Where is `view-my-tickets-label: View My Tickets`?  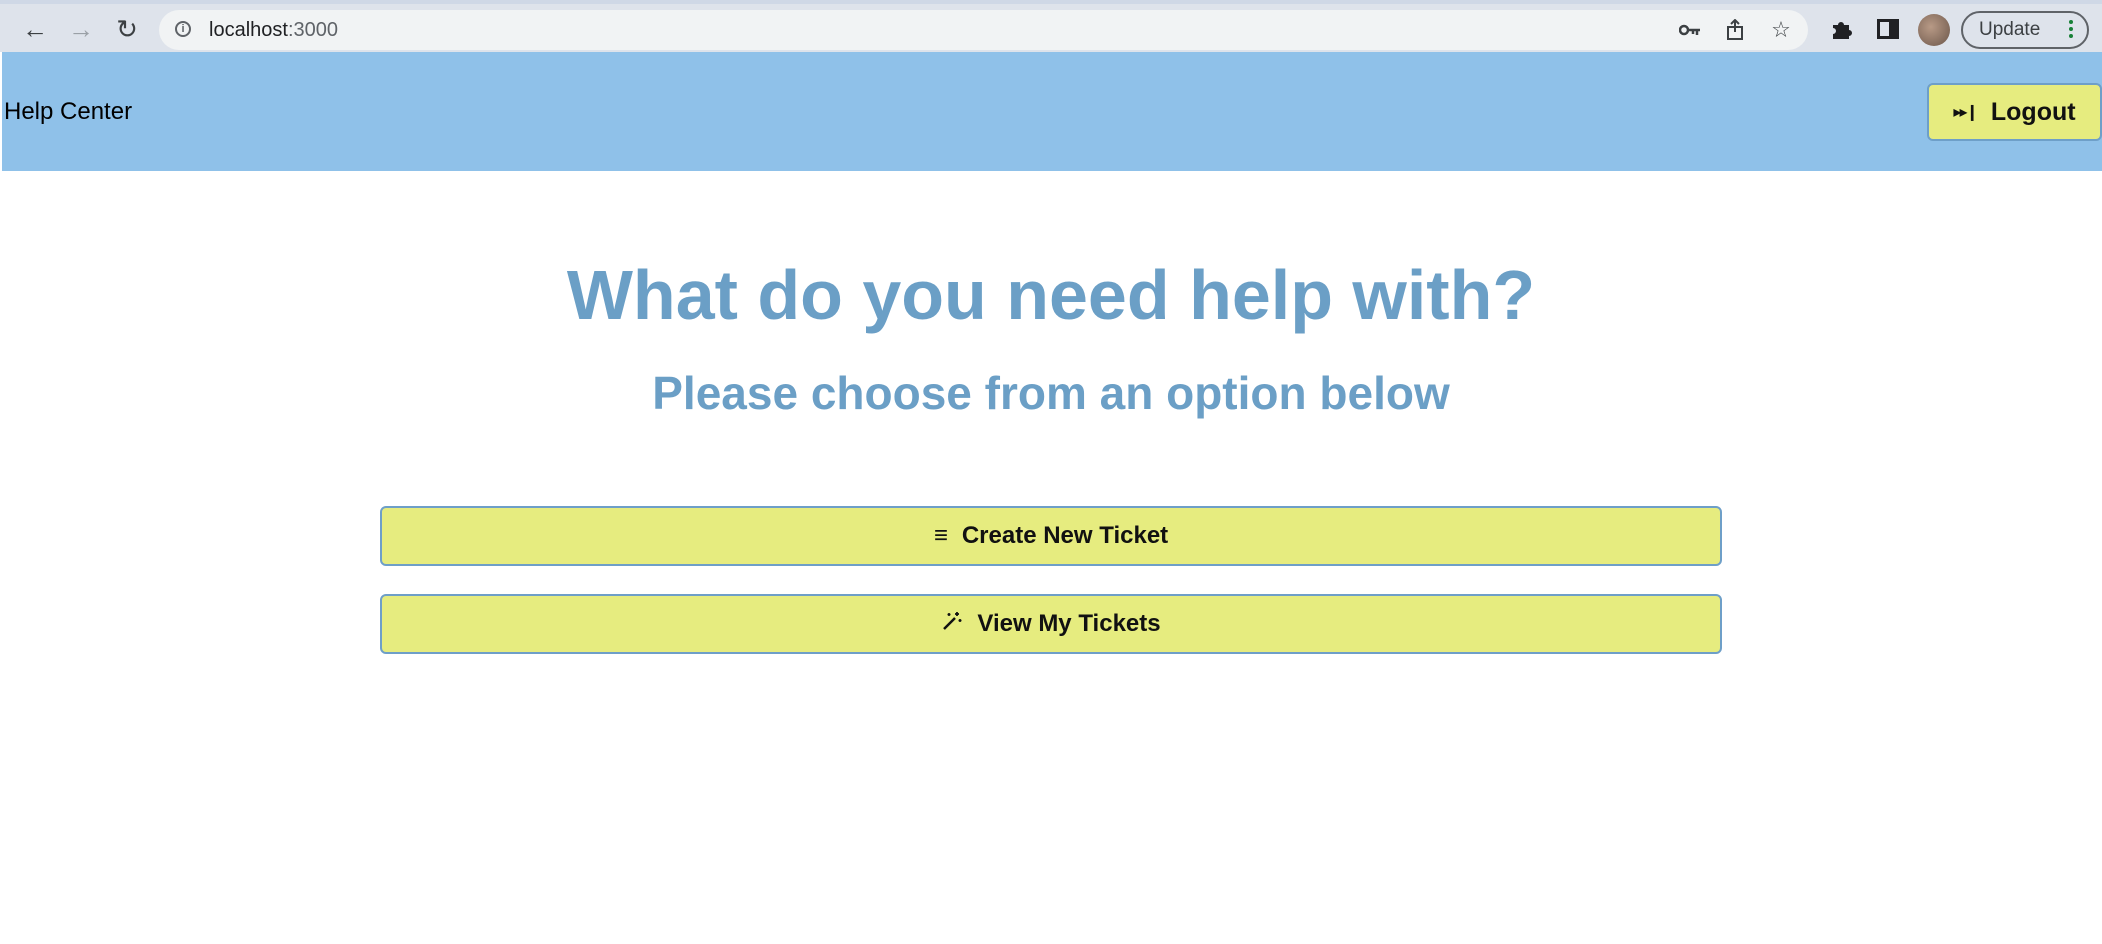 view-my-tickets-label: View My Tickets is located at coordinates (1069, 623).